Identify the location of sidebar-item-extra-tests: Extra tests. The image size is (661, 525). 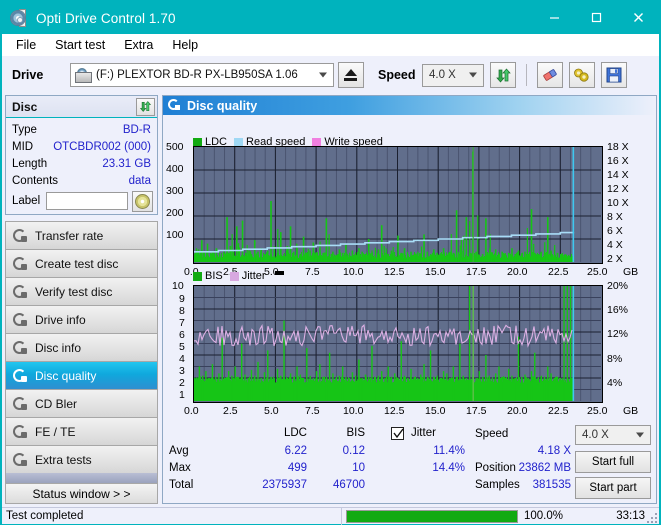
(81, 459).